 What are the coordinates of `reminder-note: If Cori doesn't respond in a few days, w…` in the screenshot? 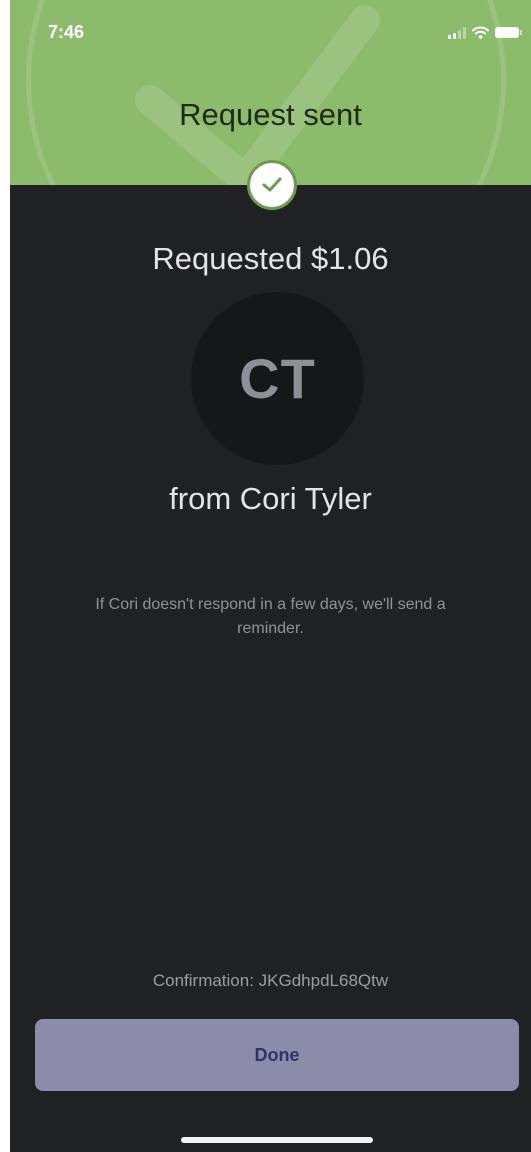 It's located at (270, 616).